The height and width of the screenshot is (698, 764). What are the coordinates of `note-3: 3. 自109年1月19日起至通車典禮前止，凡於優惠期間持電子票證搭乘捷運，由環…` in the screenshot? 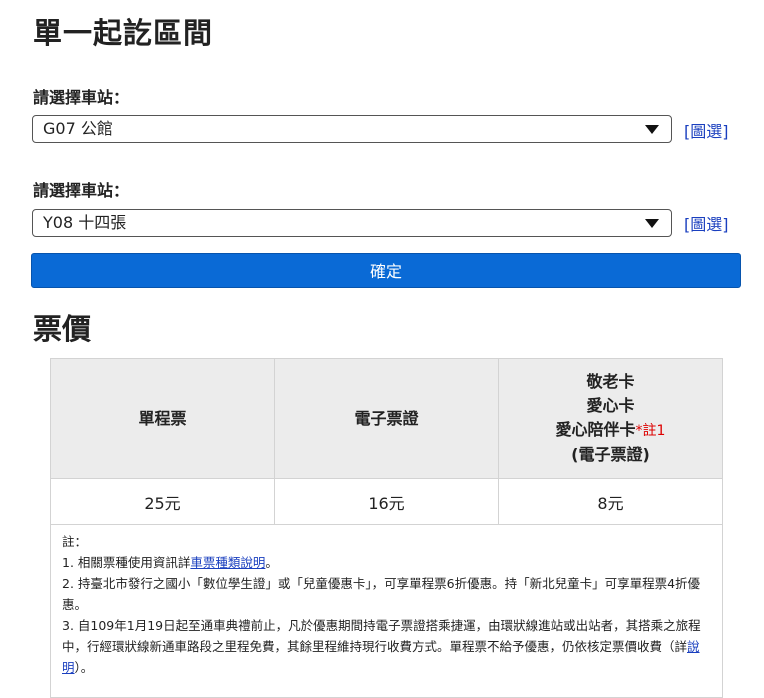 It's located at (387, 646).